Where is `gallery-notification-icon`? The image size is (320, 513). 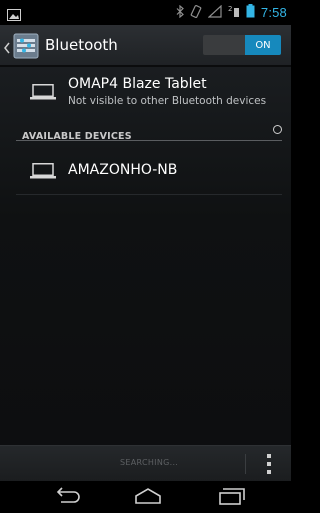 gallery-notification-icon is located at coordinates (14, 13).